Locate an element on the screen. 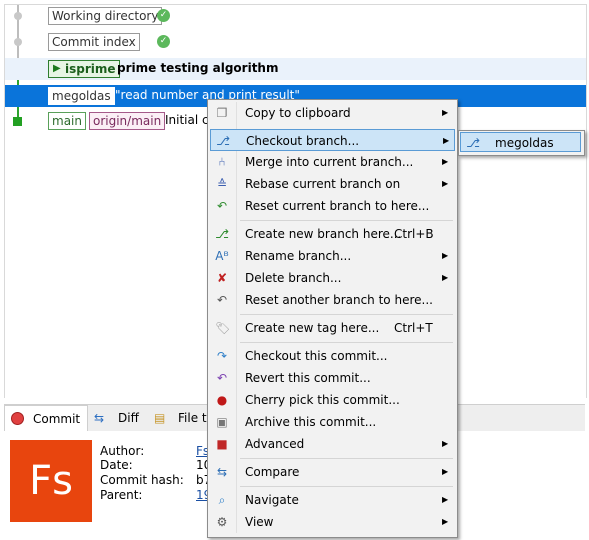 The width and height of the screenshot is (589, 540). commit-index-tag: Commit index is located at coordinates (94, 42).